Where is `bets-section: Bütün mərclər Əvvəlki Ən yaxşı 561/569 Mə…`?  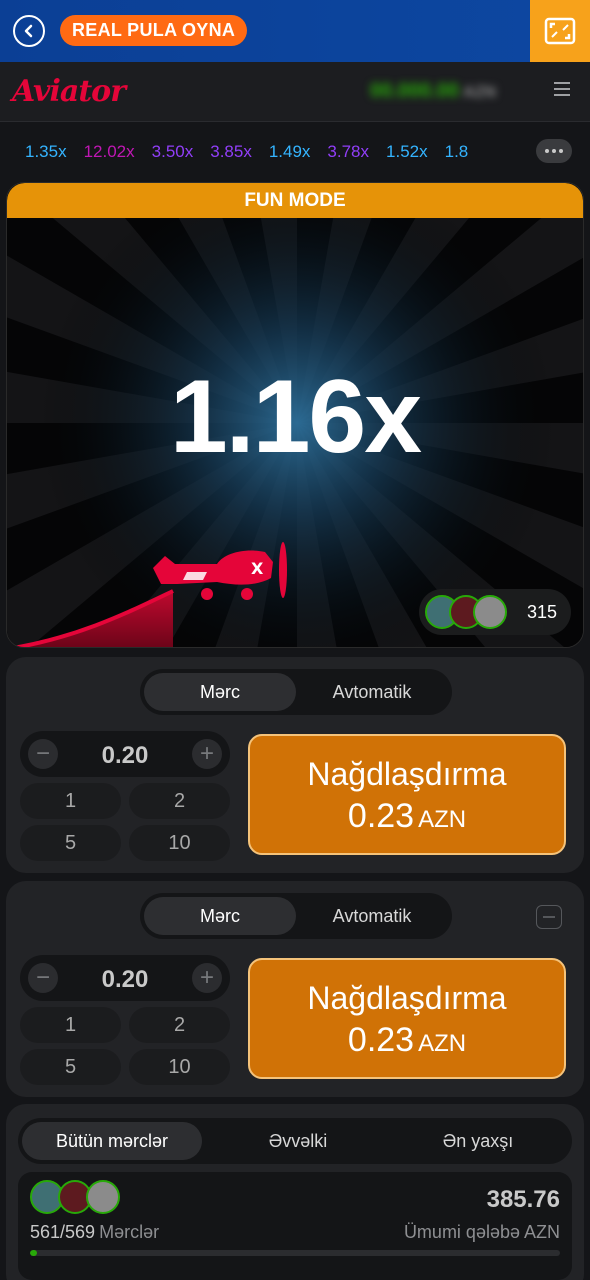
bets-section: Bütün mərclər Əvvəlki Ən yaxşı 561/569 Mə… is located at coordinates (295, 1192).